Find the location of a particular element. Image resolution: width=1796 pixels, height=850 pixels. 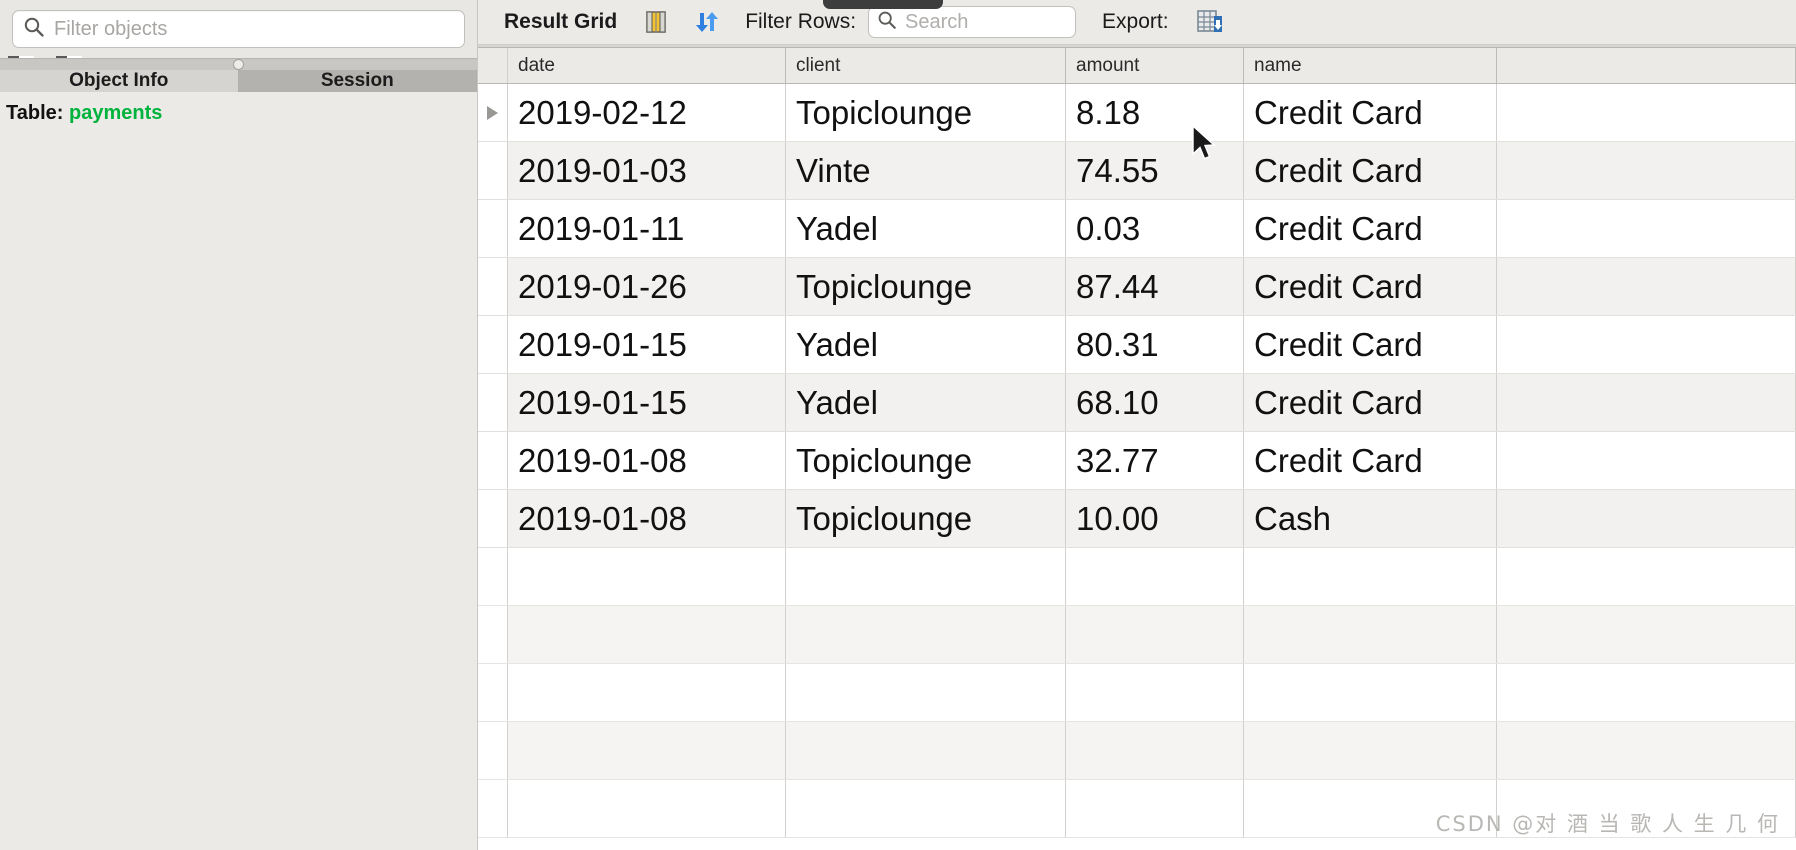

filter-rows-search-box is located at coordinates (1019, 22).